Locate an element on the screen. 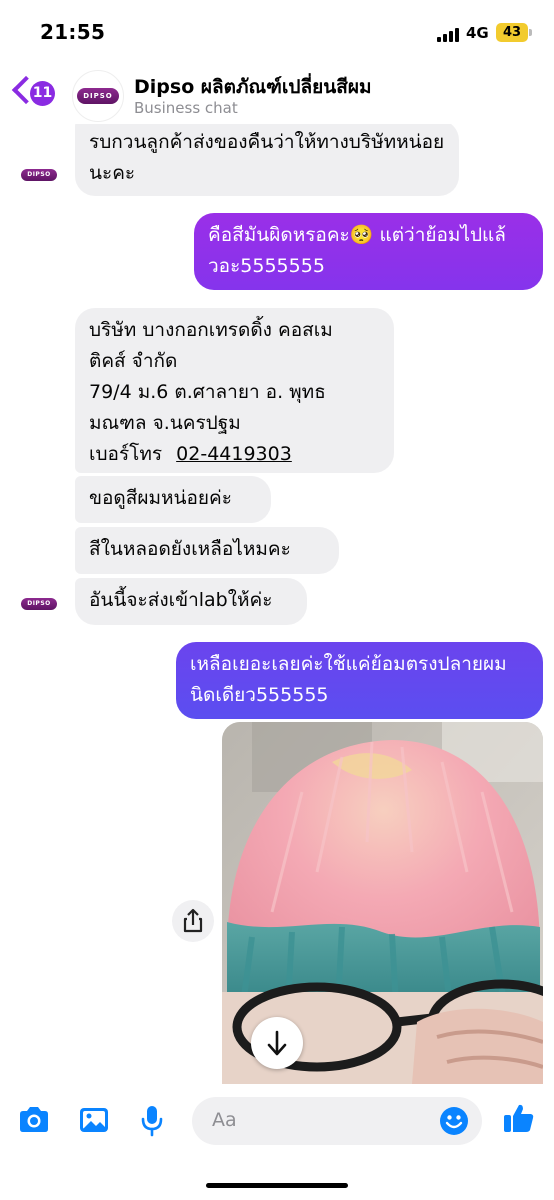 The width and height of the screenshot is (554, 1200). page-avatar: DIPSO is located at coordinates (98, 96).